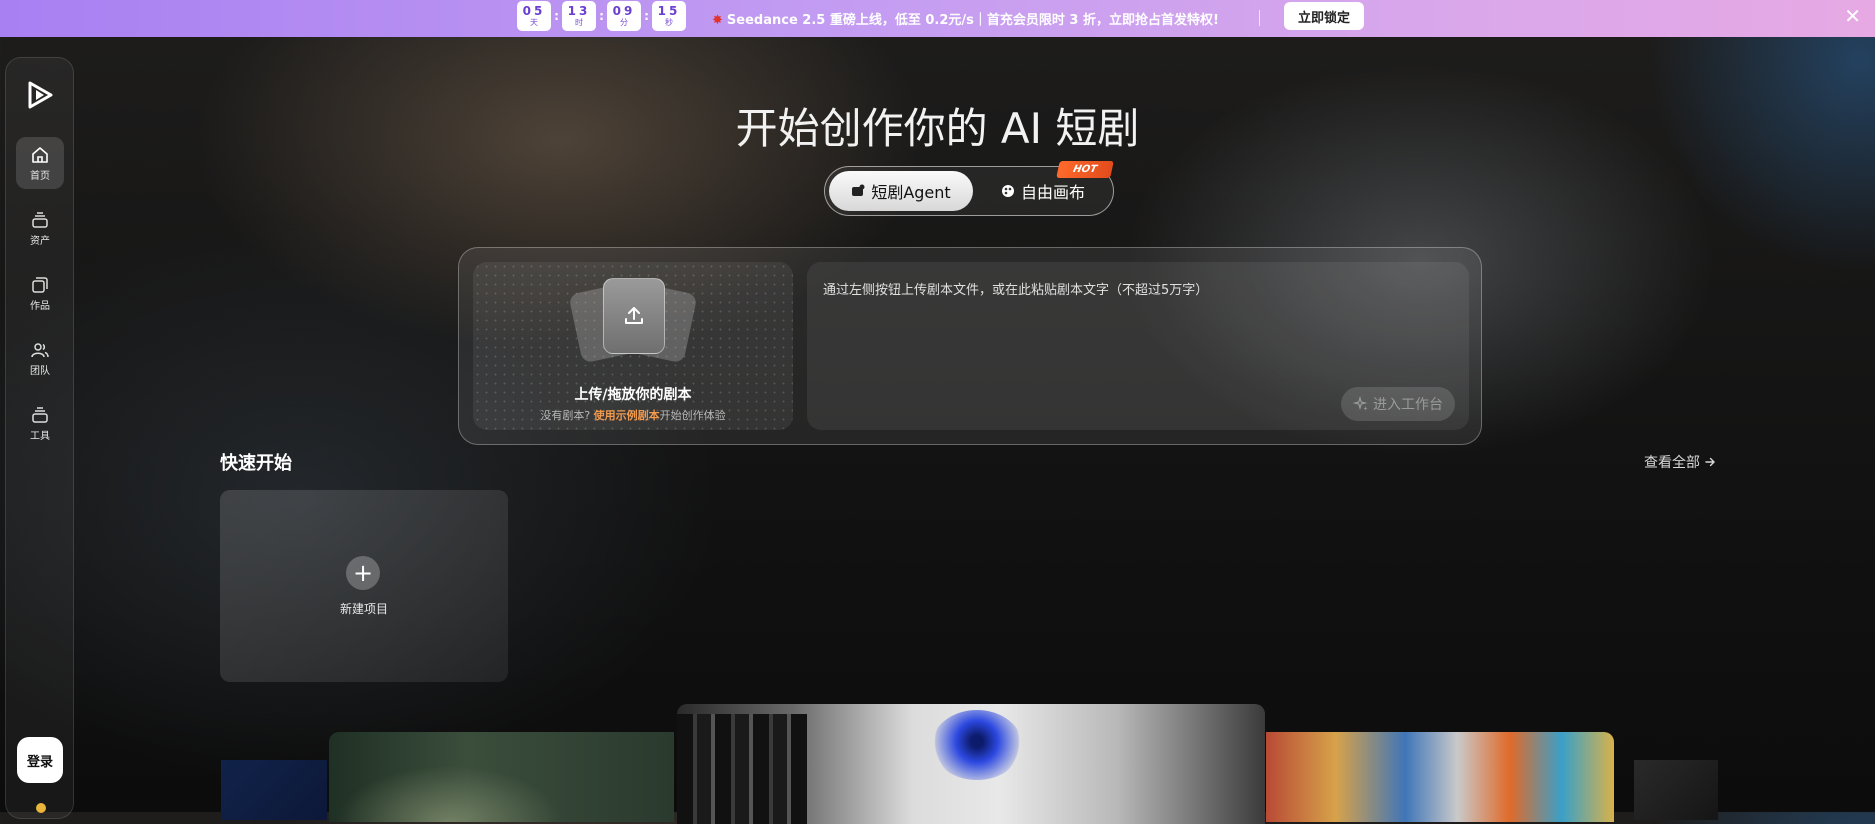 This screenshot has width=1875, height=824. What do you see at coordinates (742, 769) in the screenshot?
I see `thumbnail-skyline` at bounding box center [742, 769].